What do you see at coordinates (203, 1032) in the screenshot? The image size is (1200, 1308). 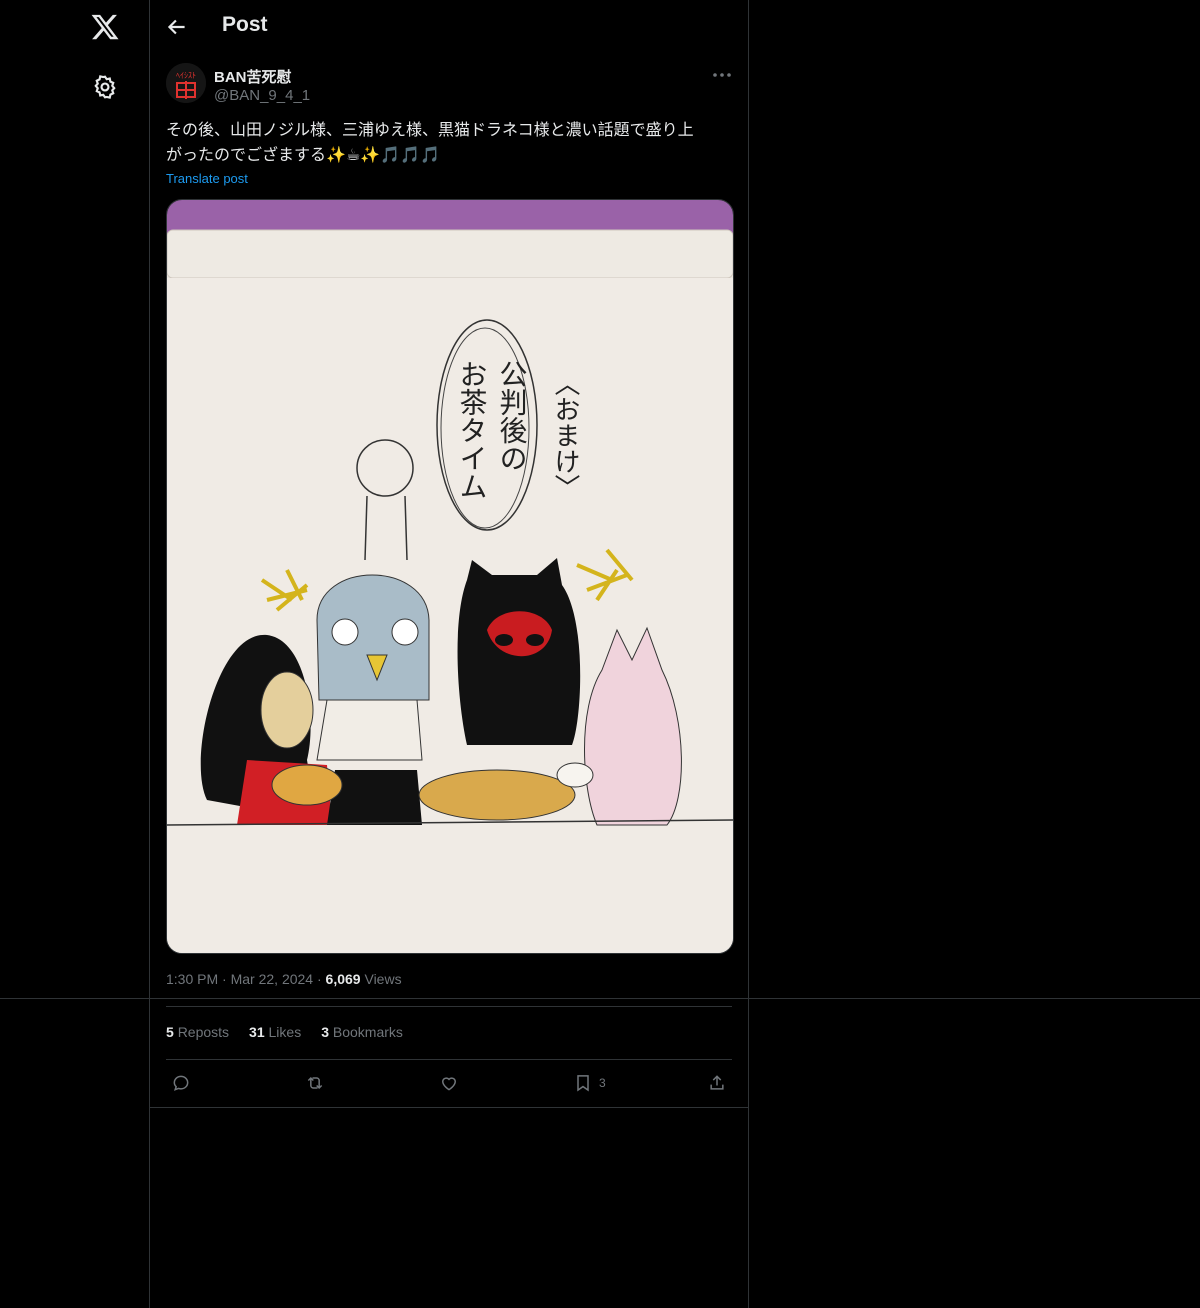 I see `reposts-label: Reposts` at bounding box center [203, 1032].